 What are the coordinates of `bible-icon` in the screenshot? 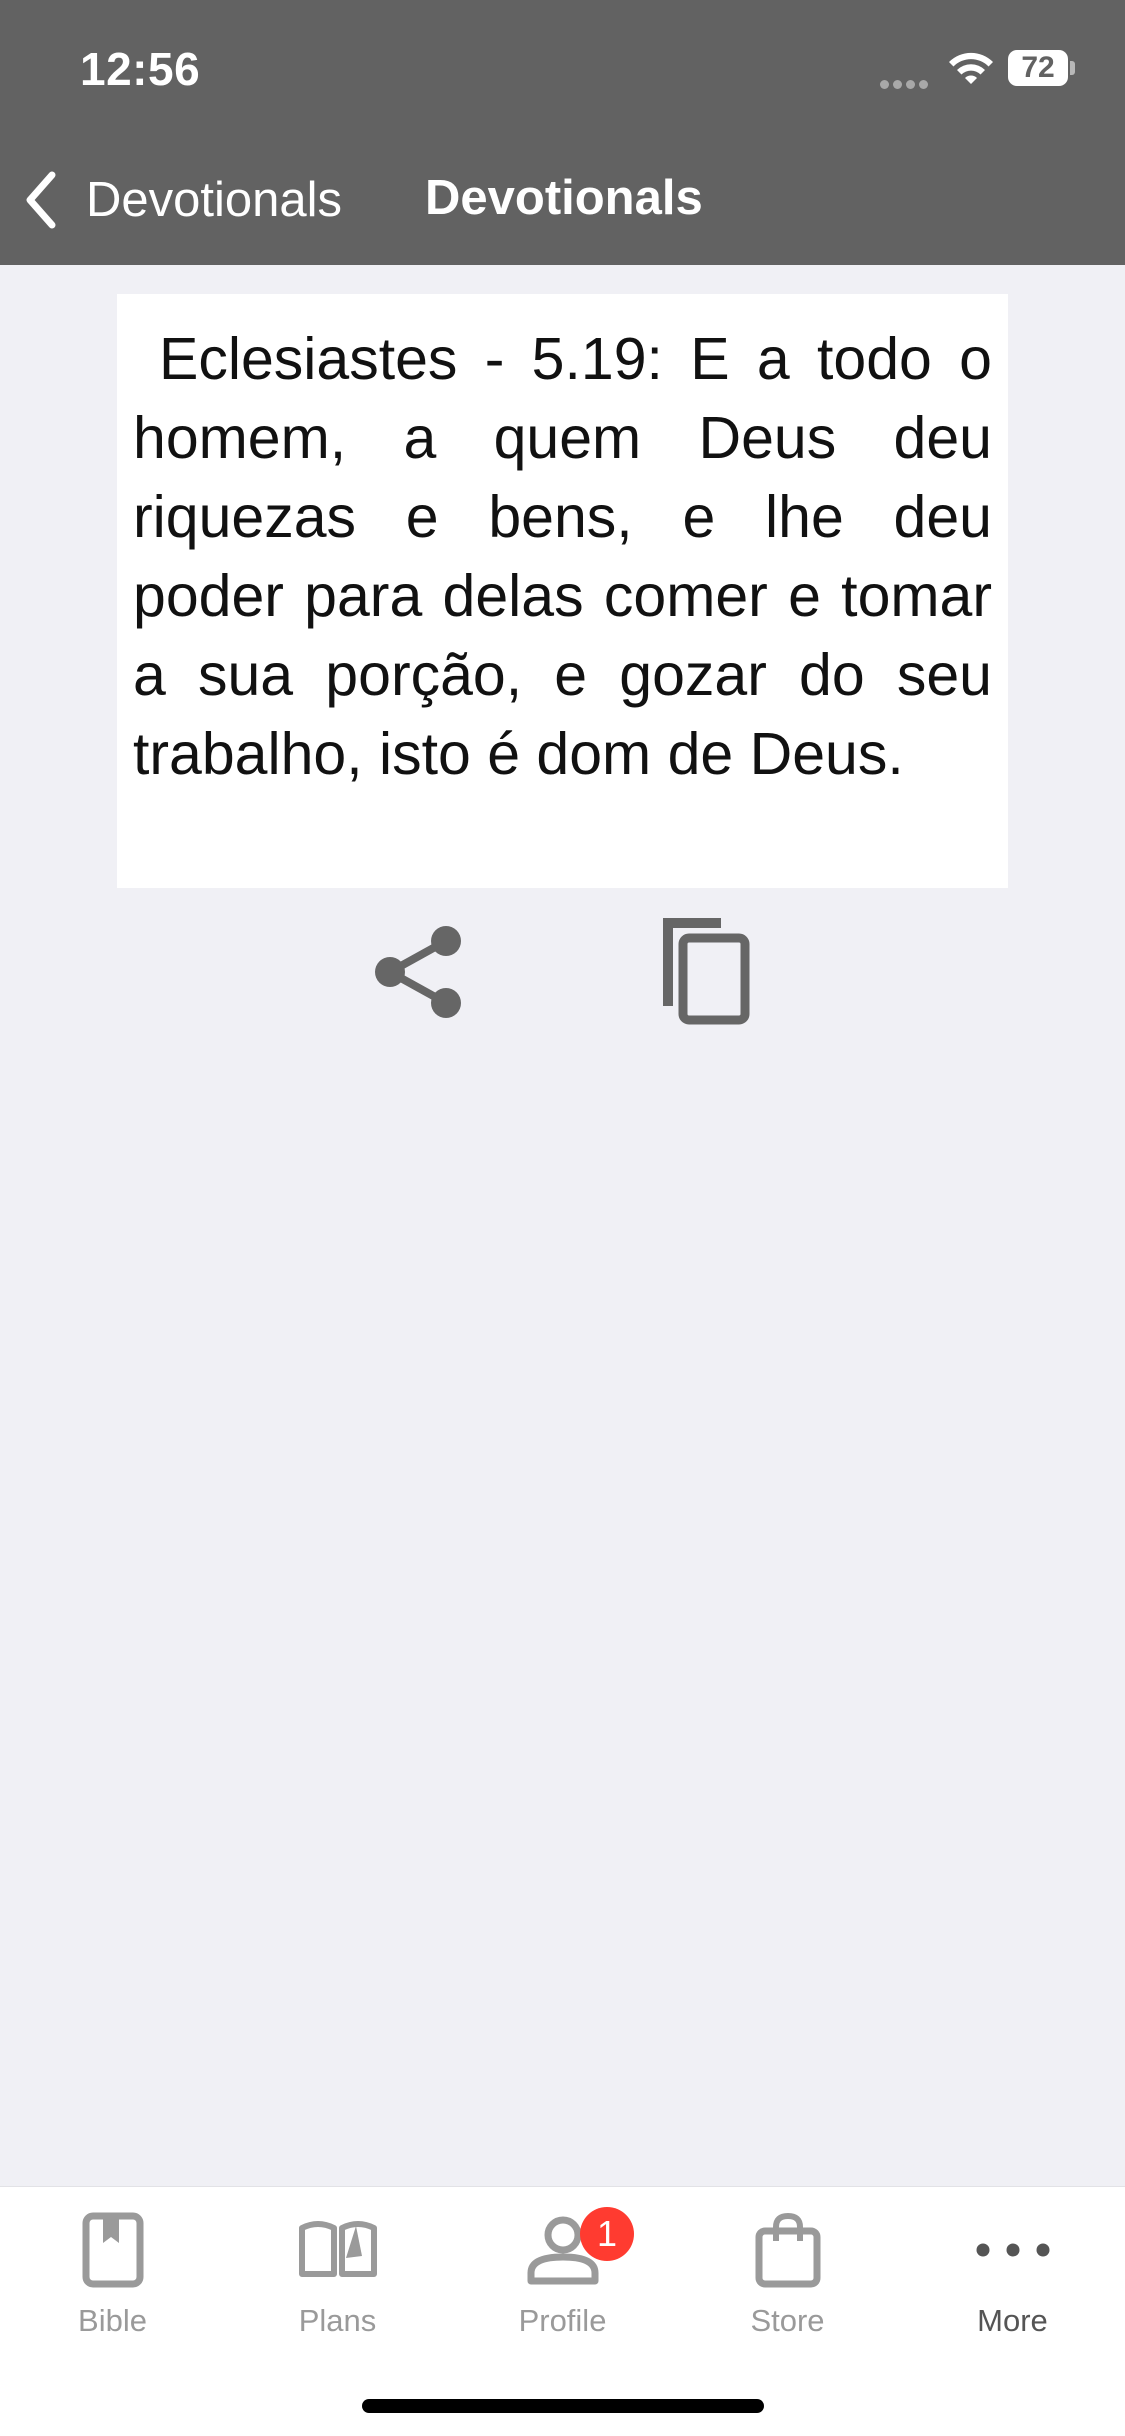 It's located at (112, 2250).